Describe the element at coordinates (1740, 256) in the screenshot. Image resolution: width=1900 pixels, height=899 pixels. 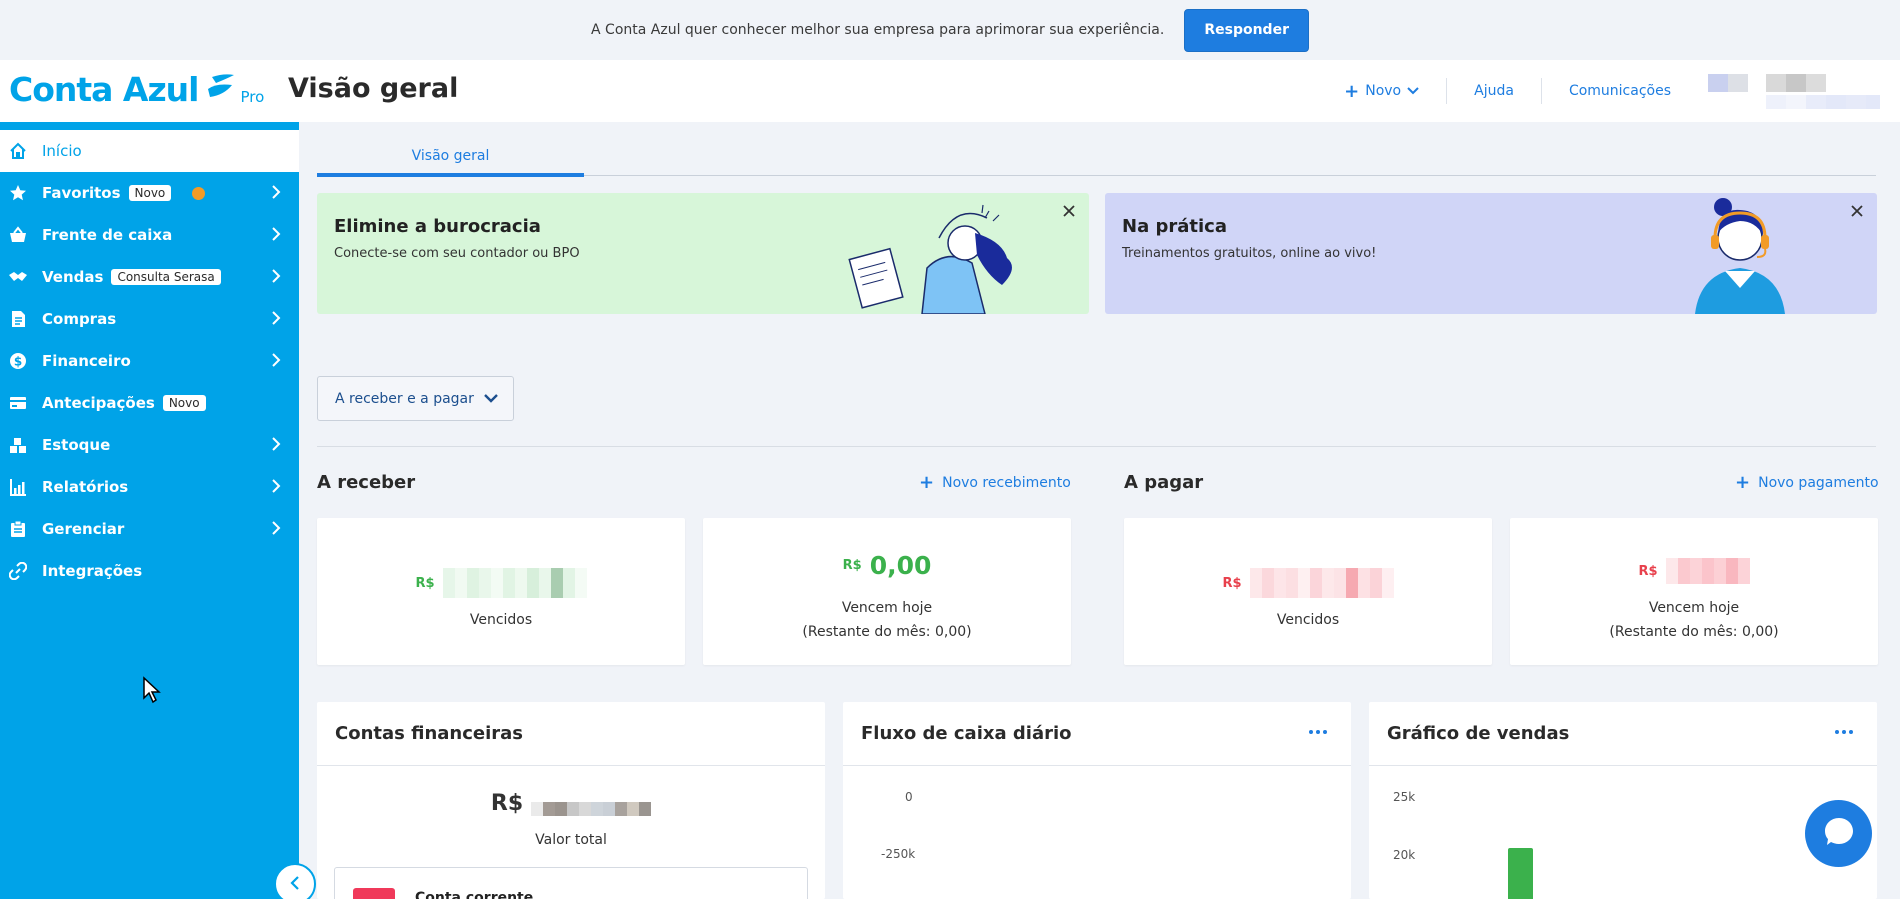
I see `trainer-illustration` at that location.